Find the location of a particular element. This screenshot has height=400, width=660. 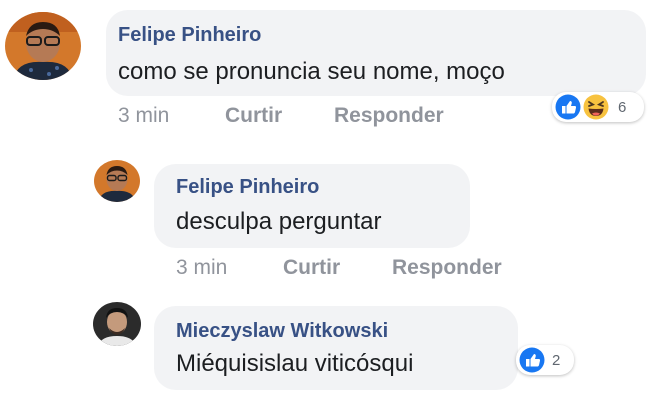

reaction-count: 2 is located at coordinates (556, 360).